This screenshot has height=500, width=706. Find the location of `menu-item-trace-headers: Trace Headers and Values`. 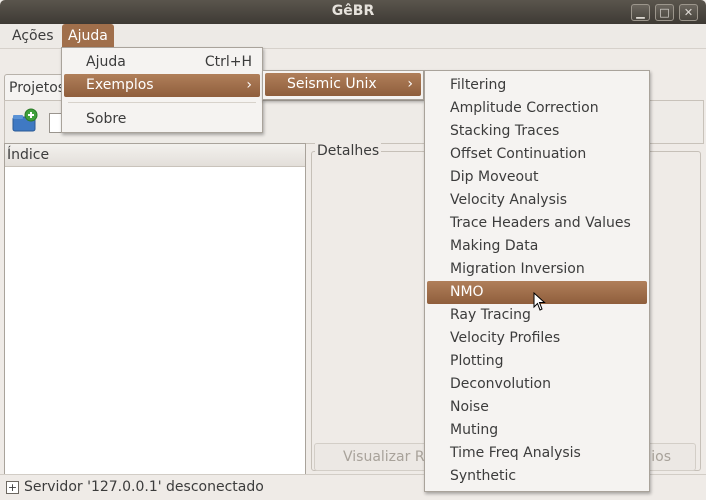

menu-item-trace-headers: Trace Headers and Values is located at coordinates (537, 223).